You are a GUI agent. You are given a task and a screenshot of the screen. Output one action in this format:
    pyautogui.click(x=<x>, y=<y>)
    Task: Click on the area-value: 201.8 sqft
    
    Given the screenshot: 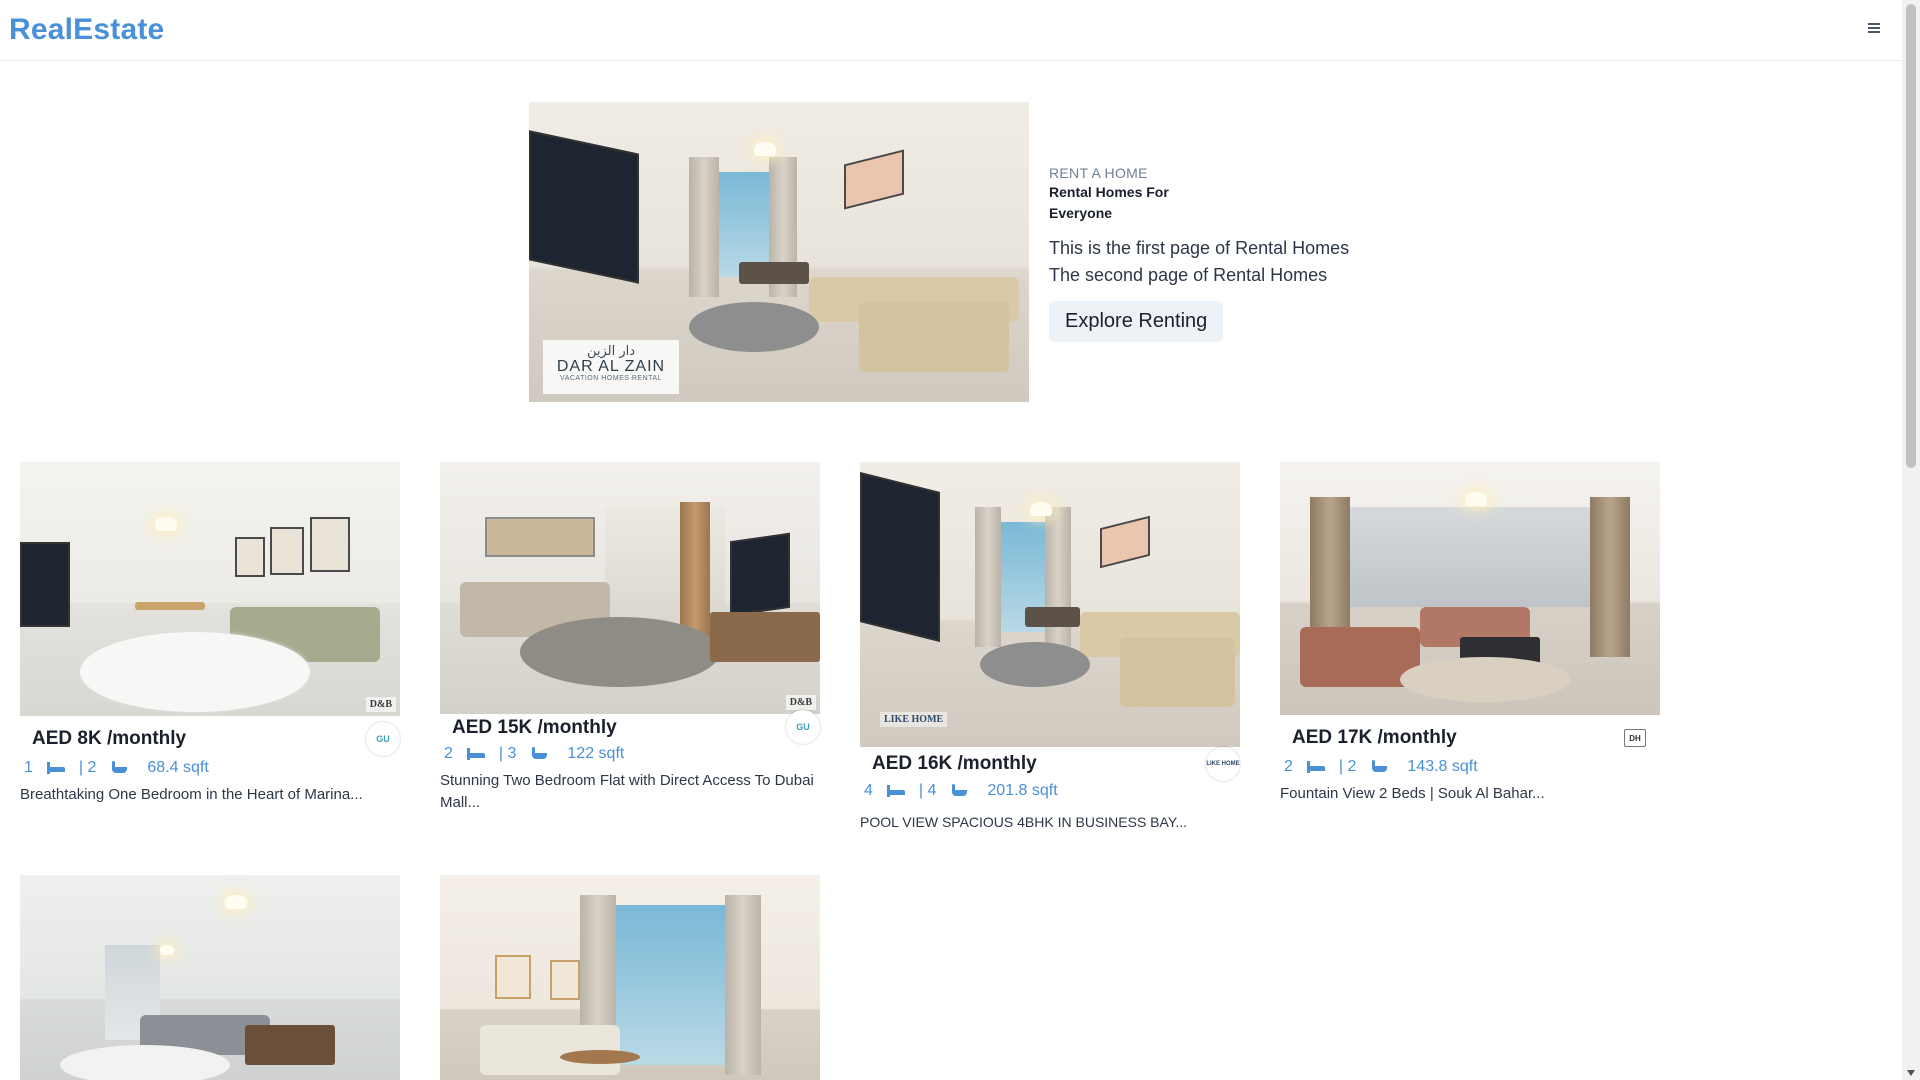 What is the action you would take?
    pyautogui.click(x=1022, y=790)
    